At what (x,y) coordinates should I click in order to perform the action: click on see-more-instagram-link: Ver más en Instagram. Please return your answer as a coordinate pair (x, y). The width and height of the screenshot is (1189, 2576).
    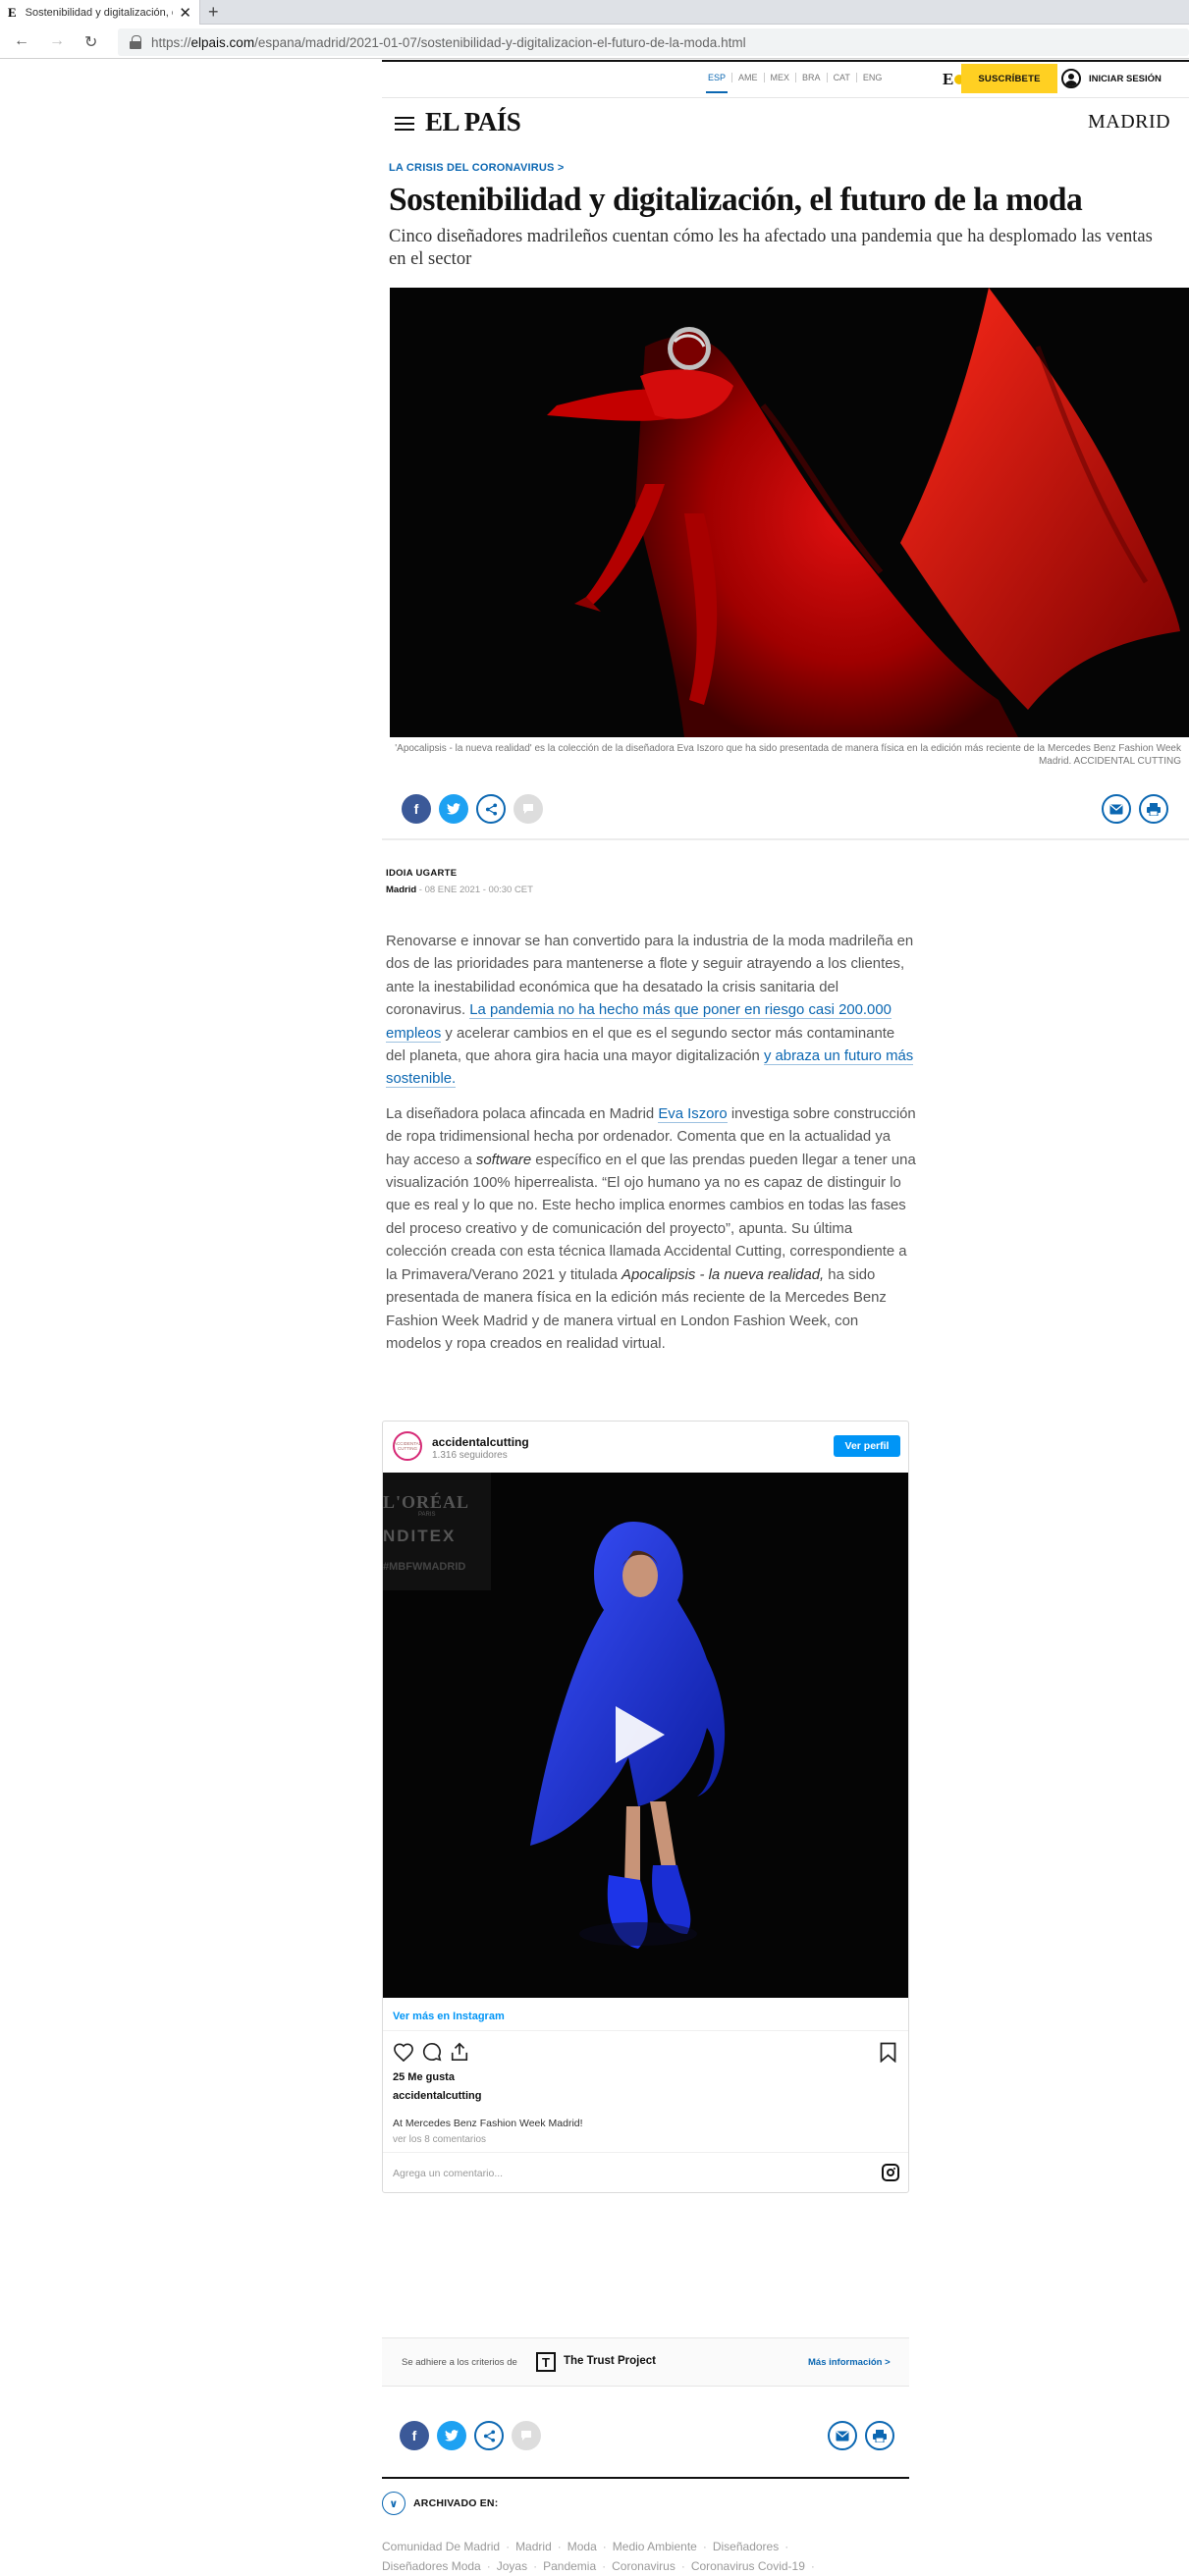
    Looking at the image, I should click on (449, 2016).